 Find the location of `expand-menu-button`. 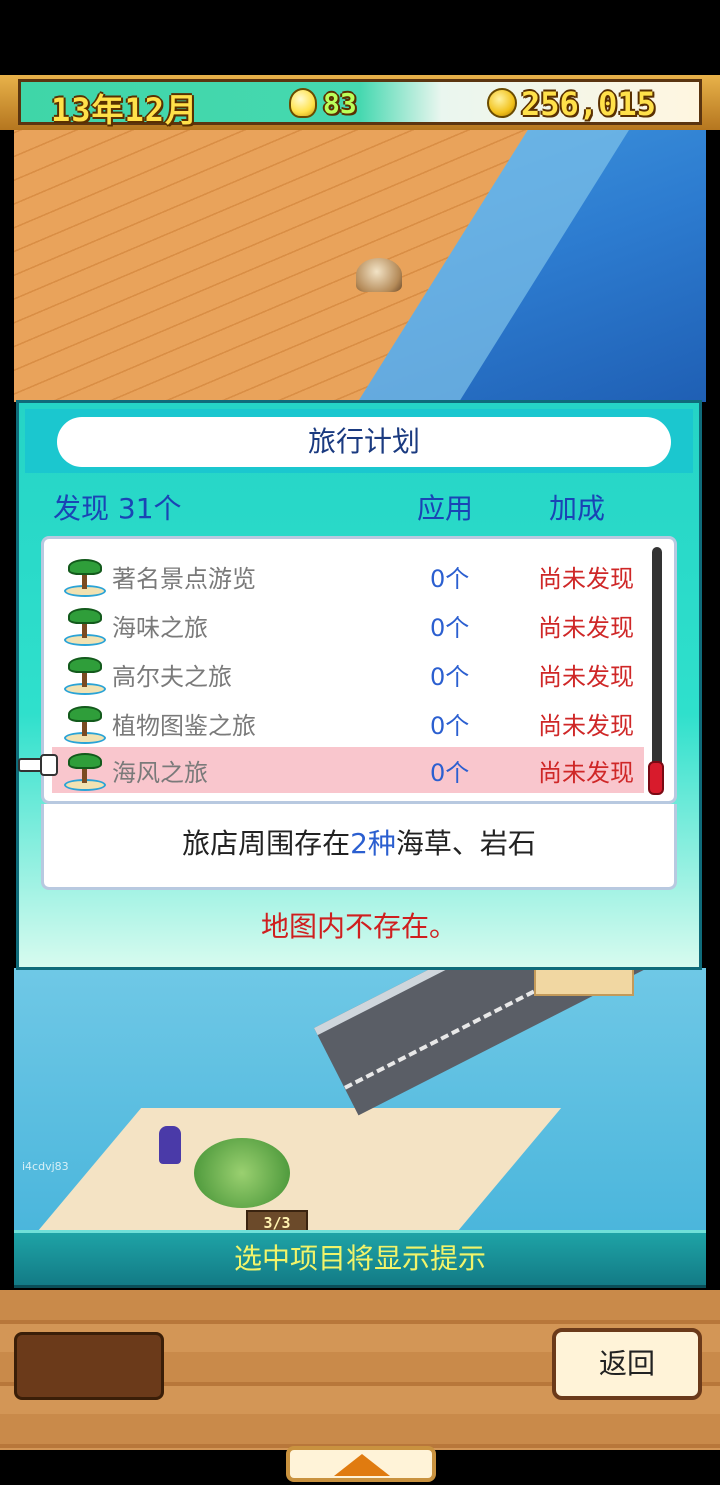

expand-menu-button is located at coordinates (361, 1464).